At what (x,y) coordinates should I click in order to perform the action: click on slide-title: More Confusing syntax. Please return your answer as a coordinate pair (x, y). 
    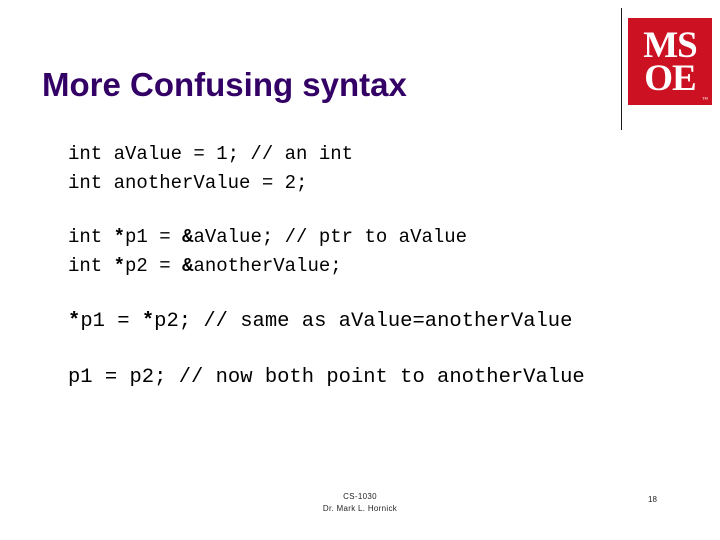
    Looking at the image, I should click on (224, 84).